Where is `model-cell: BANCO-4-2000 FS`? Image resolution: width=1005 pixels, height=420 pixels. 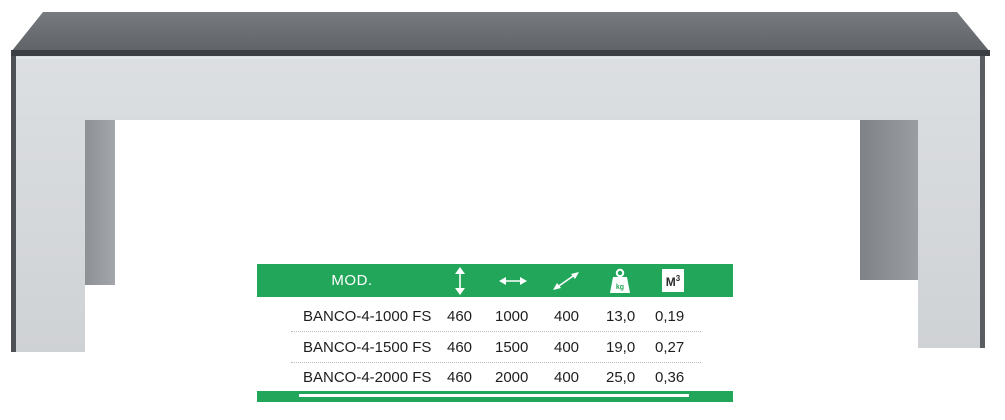 model-cell: BANCO-4-2000 FS is located at coordinates (367, 377).